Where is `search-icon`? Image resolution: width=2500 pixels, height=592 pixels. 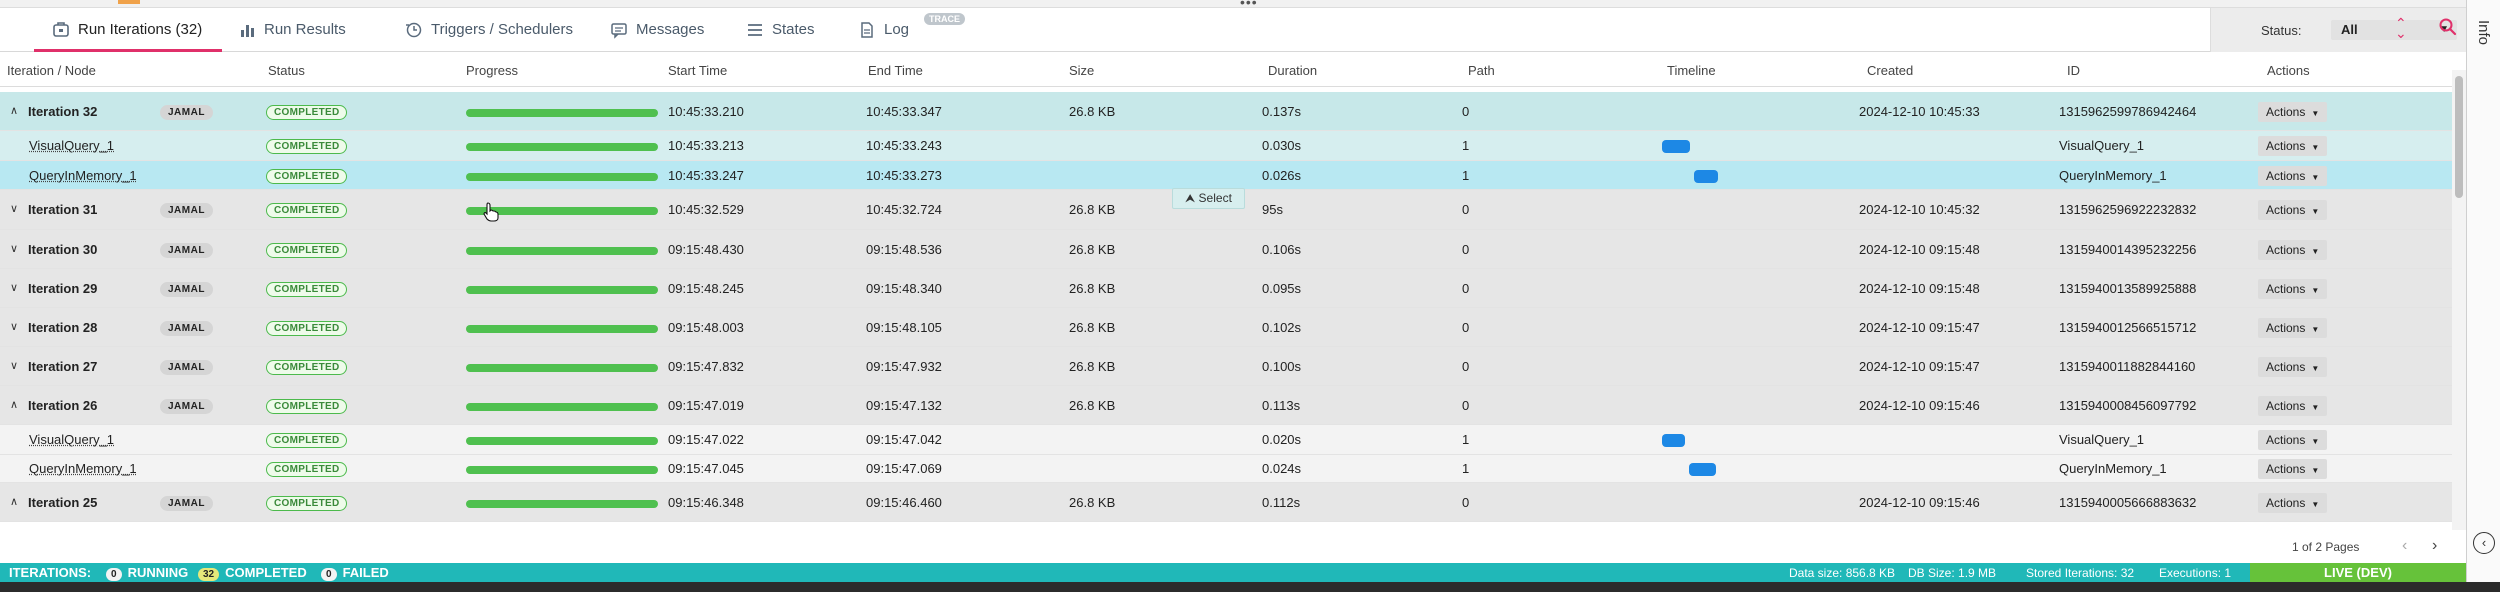
search-icon is located at coordinates (2448, 27).